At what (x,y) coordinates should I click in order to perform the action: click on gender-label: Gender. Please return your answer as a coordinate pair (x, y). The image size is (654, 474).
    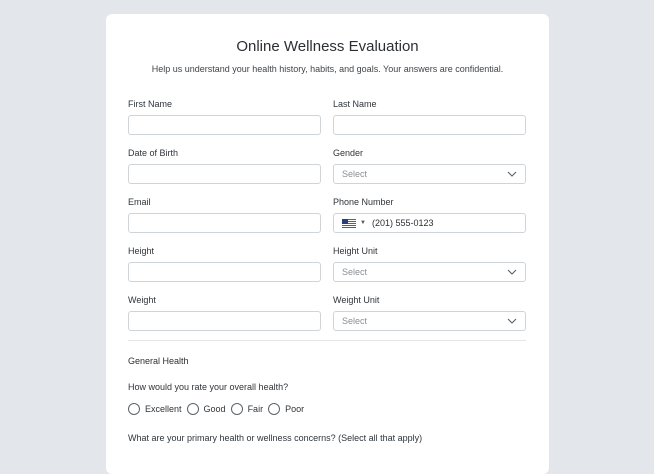
    Looking at the image, I should click on (348, 153).